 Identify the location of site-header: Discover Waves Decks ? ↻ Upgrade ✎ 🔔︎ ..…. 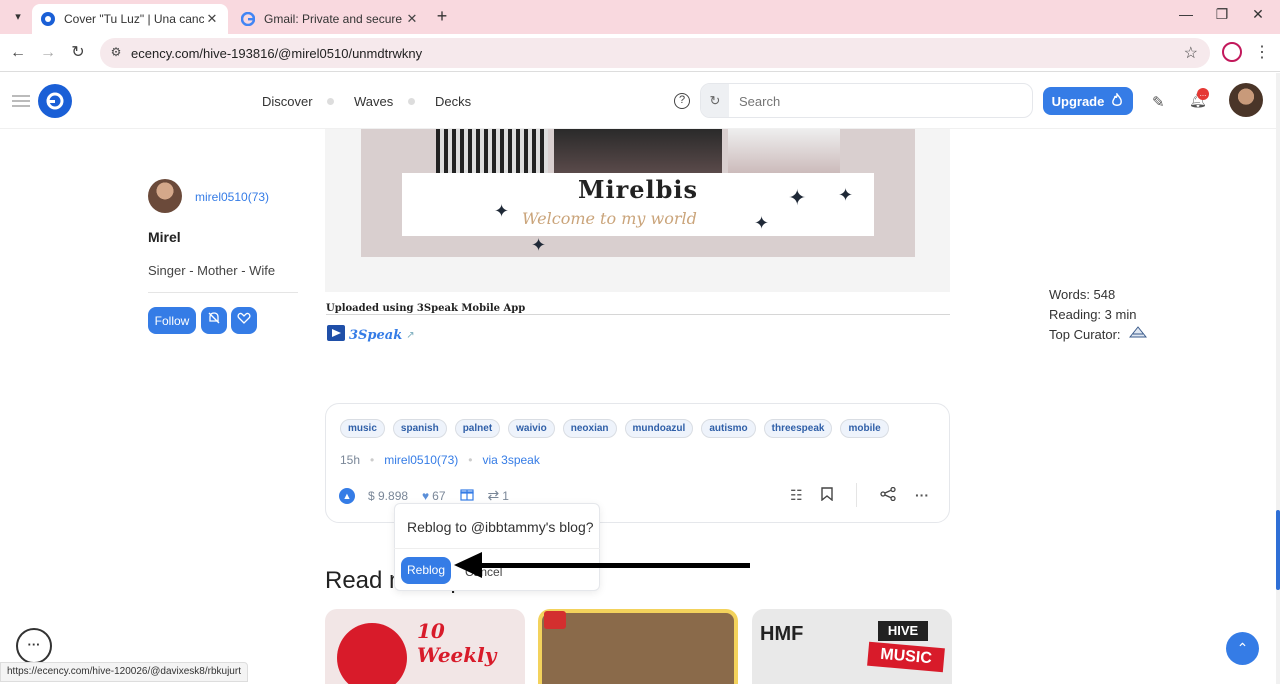
(638, 101).